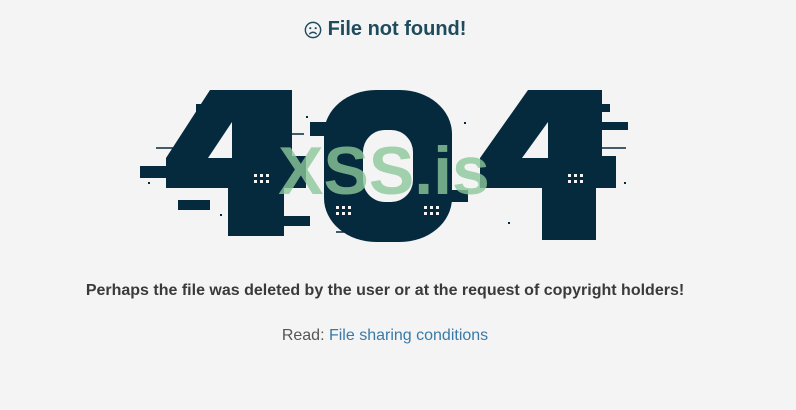  I want to click on read-line: Read: File sharing conditions, so click(385, 336).